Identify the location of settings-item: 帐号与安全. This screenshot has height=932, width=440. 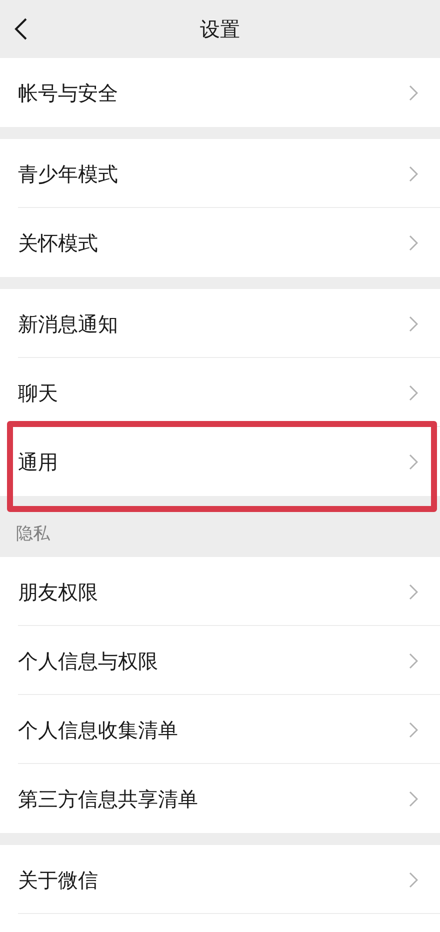
(220, 92).